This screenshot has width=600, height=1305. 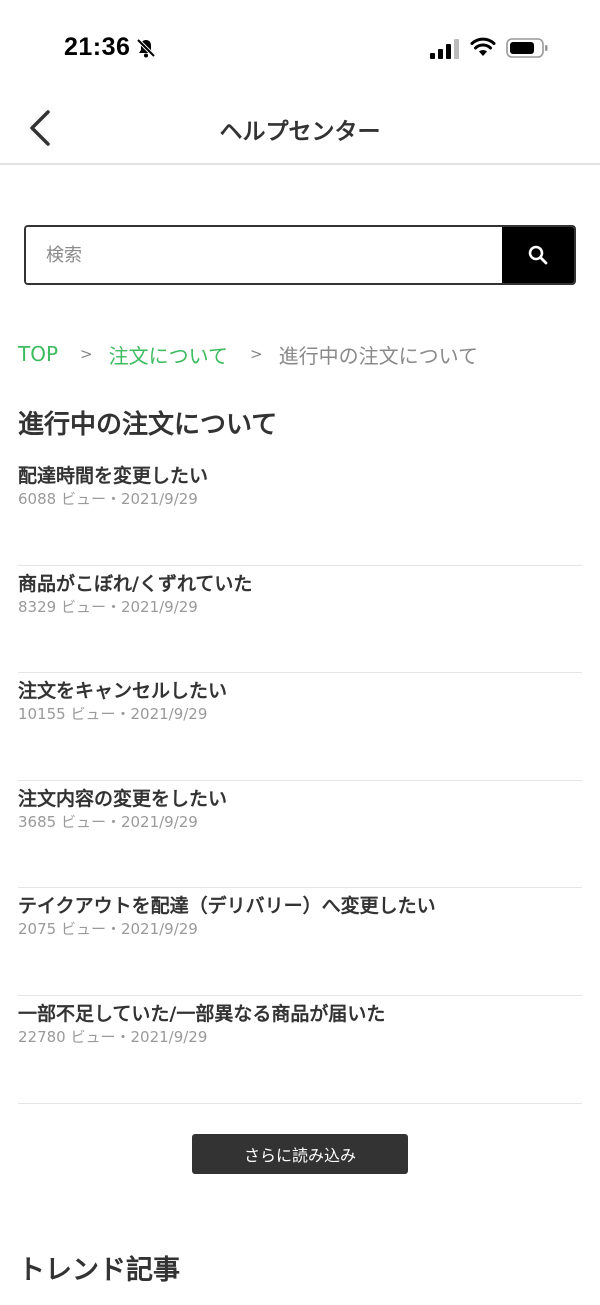 I want to click on article-meta: 3685 ビュー・2021/9/29, so click(x=108, y=821).